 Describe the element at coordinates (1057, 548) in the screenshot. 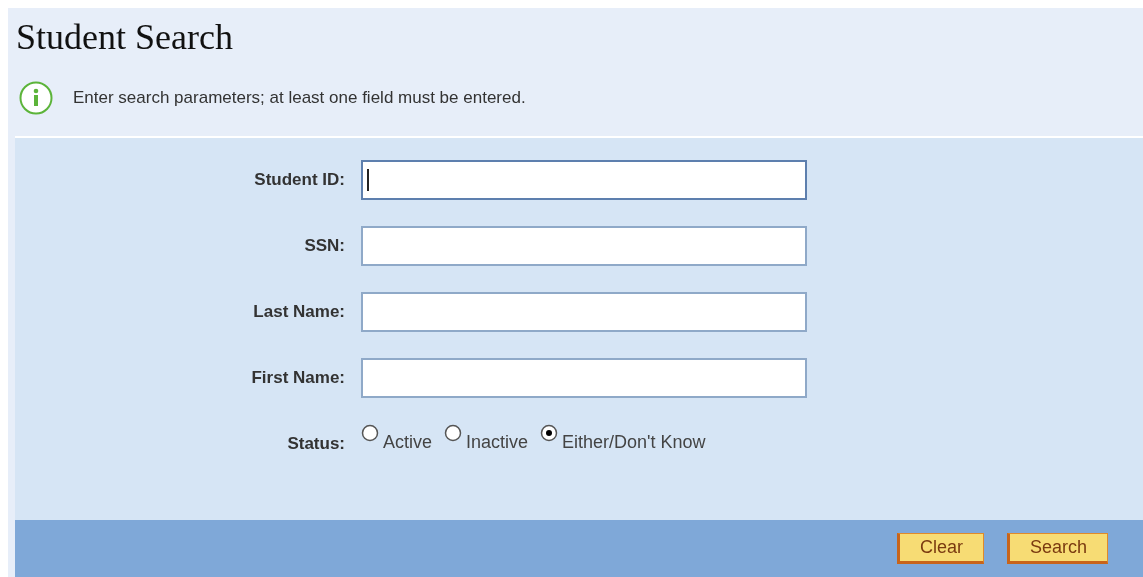

I see `action-button: Search` at that location.